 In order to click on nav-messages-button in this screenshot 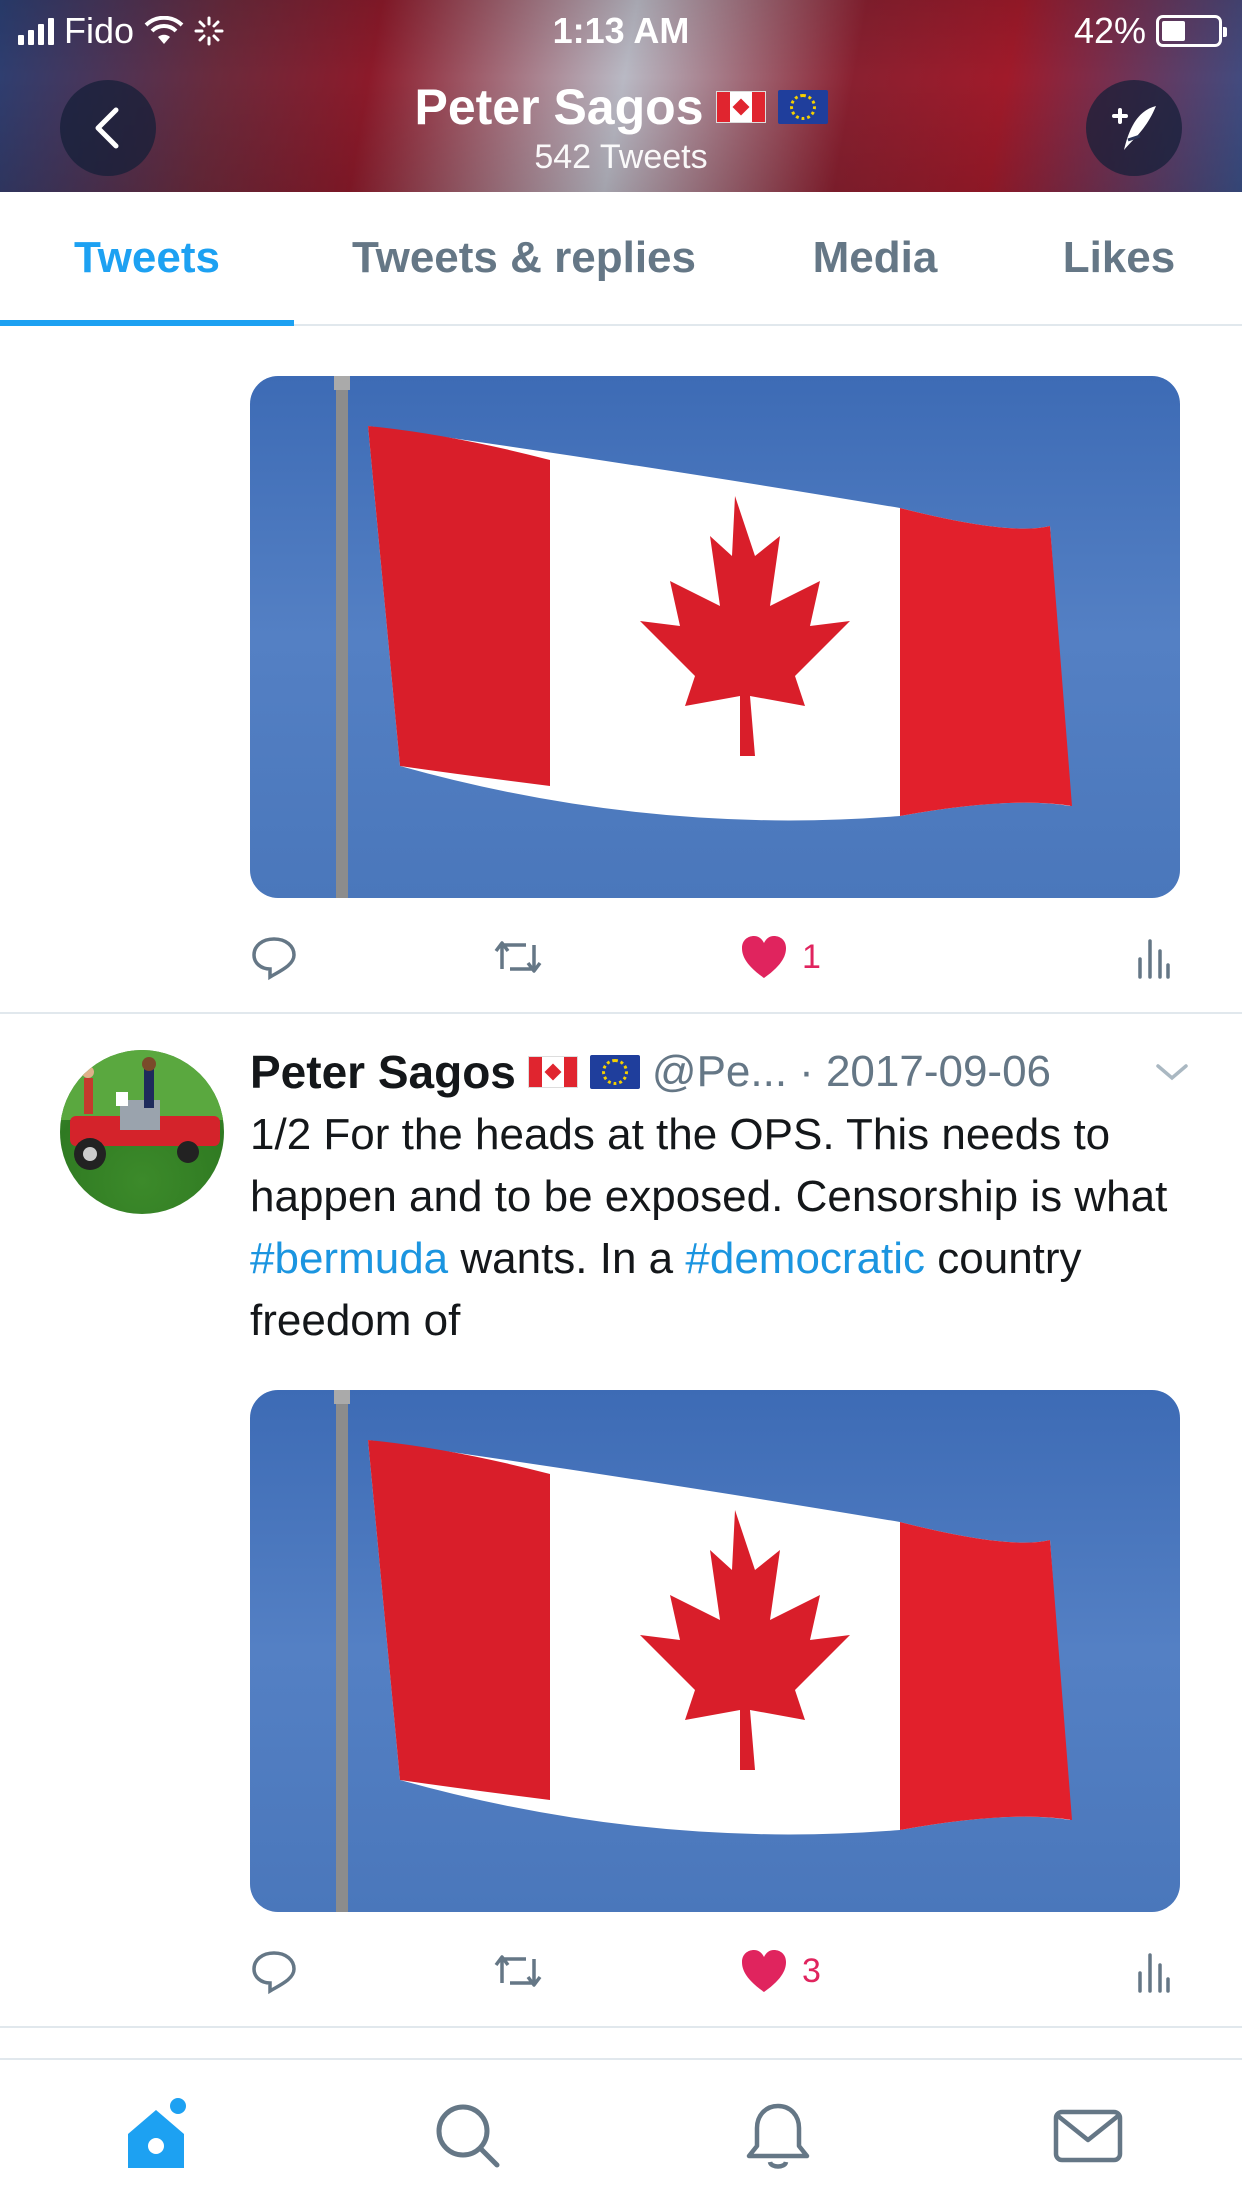, I will do `click(1088, 2136)`.